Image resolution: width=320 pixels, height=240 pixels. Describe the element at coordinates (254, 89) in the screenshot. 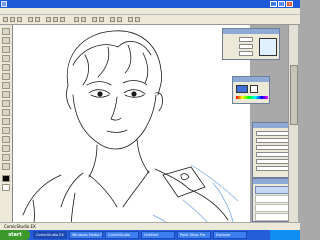

I see `sub-color-swatch` at that location.